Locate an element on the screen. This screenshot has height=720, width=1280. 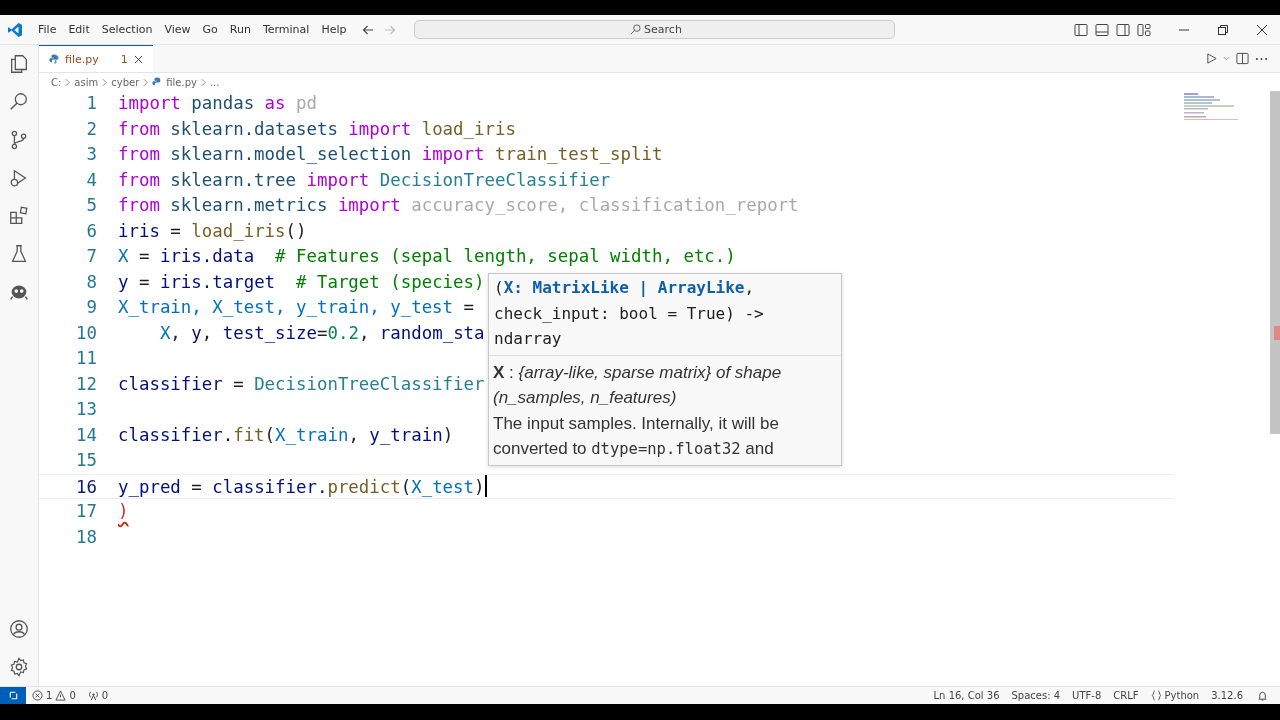
breadcrumb-item: file.py is located at coordinates (181, 82).